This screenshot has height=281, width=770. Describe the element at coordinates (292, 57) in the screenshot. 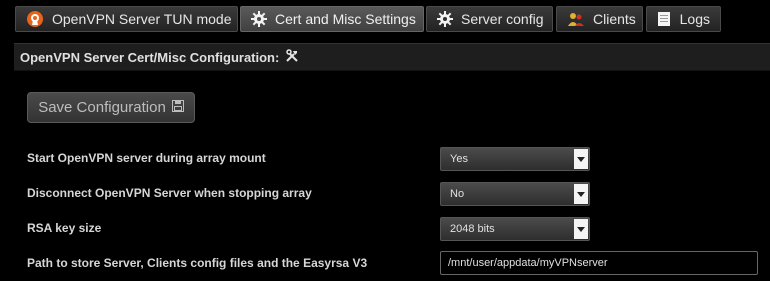

I see `tools-icon` at that location.